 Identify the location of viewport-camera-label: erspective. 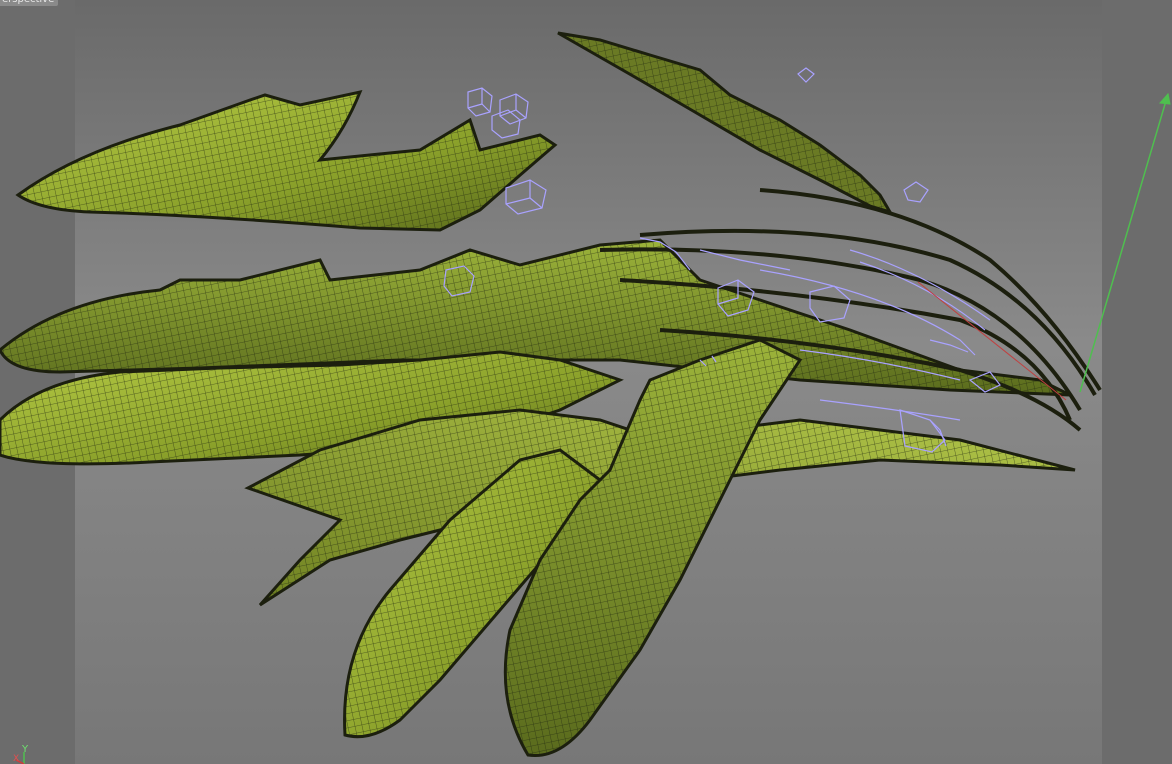
(29, 3).